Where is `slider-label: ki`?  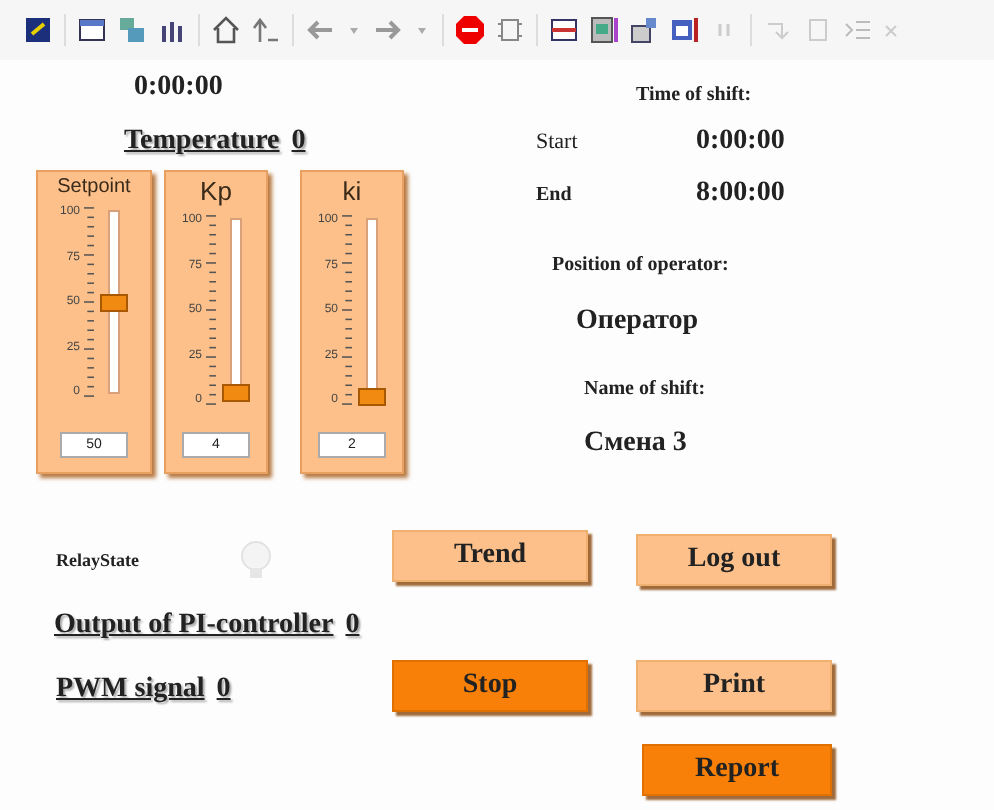
slider-label: ki is located at coordinates (352, 191).